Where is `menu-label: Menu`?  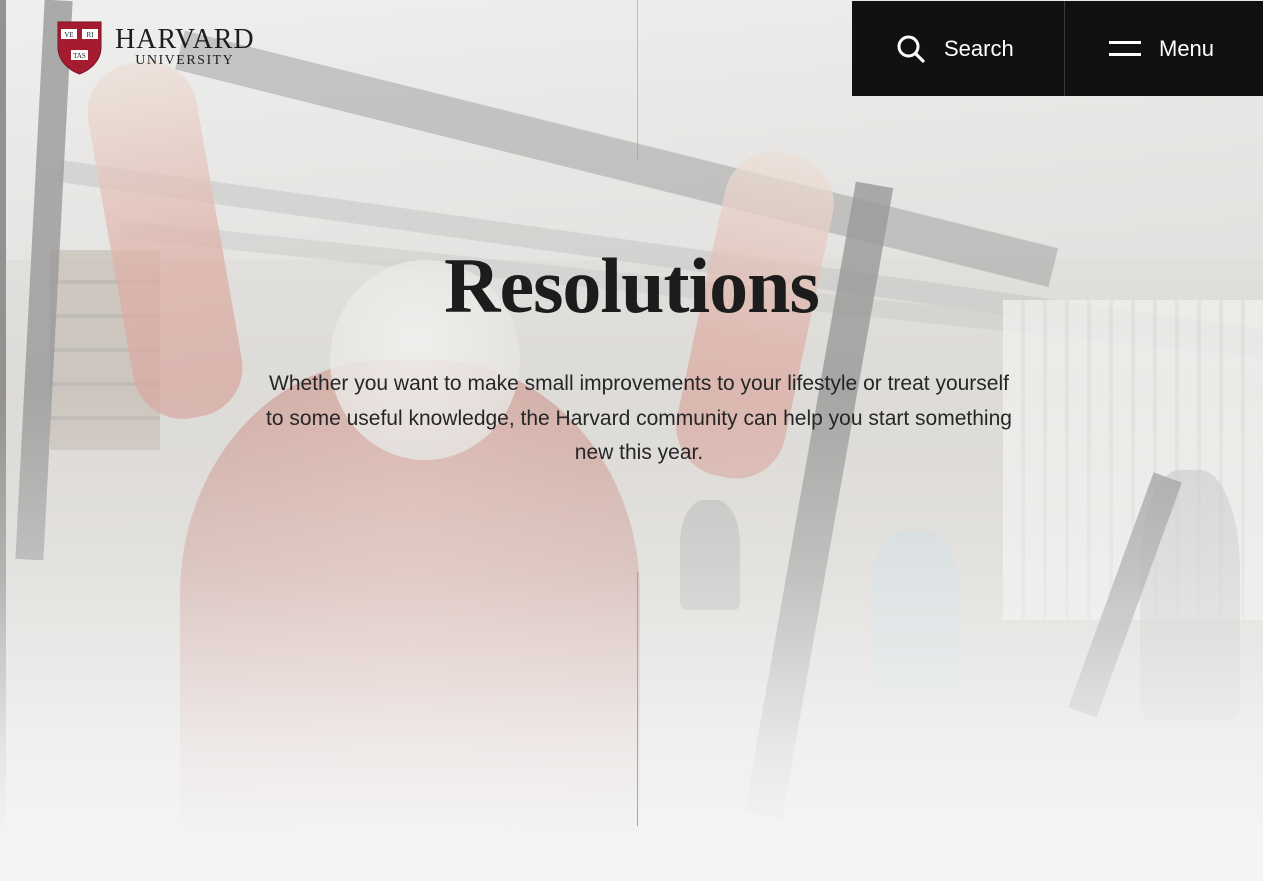 menu-label: Menu is located at coordinates (1187, 48).